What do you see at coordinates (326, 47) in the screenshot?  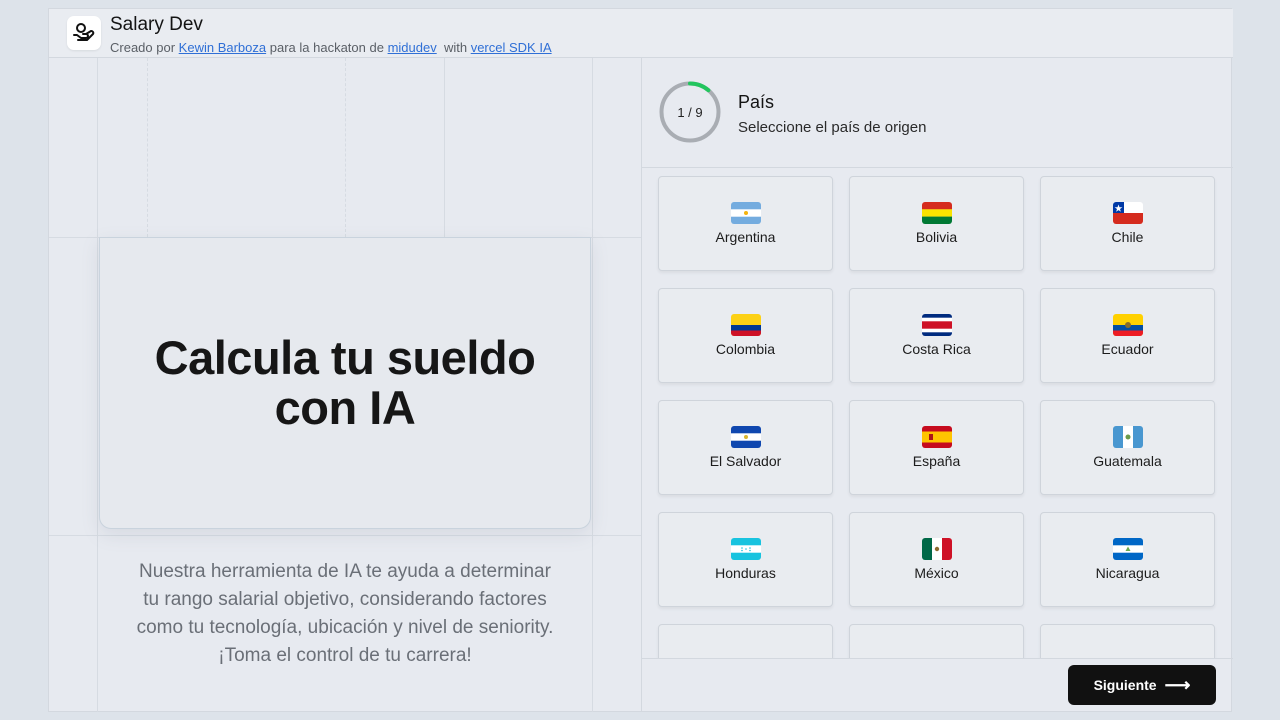 I see `credit-middle: para la hackaton de` at bounding box center [326, 47].